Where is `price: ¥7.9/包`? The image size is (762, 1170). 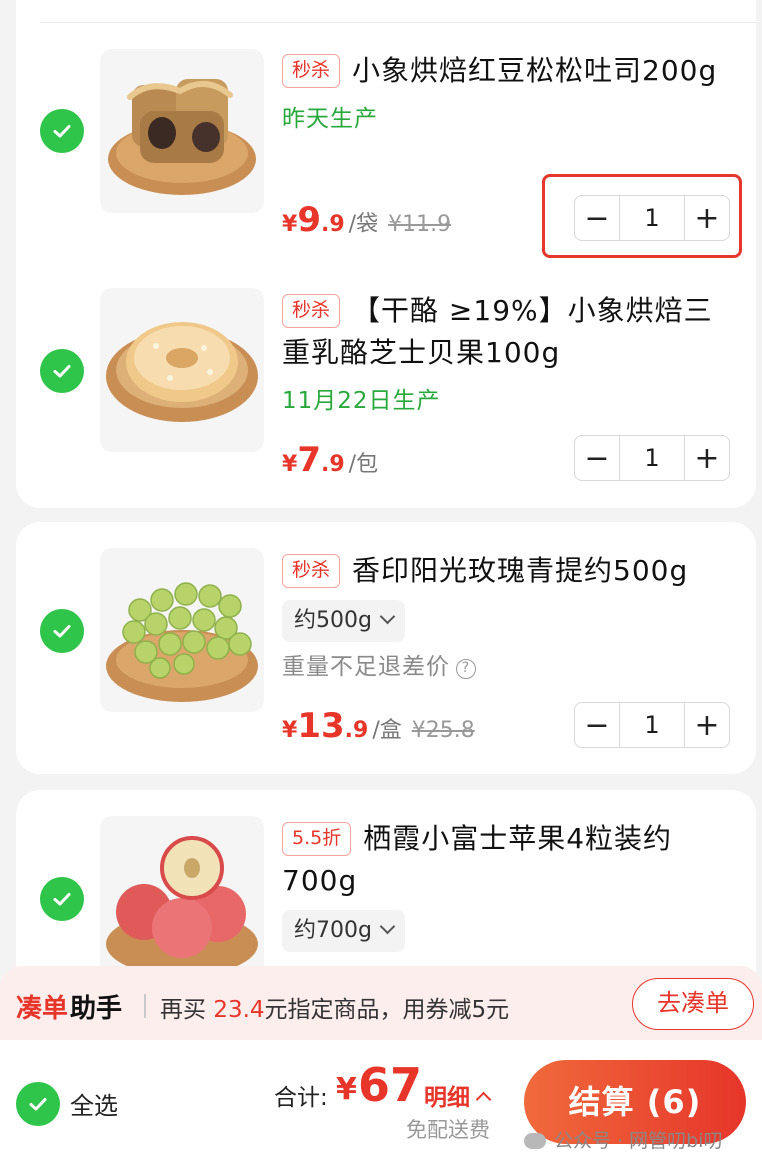 price: ¥7.9/包 is located at coordinates (330, 460).